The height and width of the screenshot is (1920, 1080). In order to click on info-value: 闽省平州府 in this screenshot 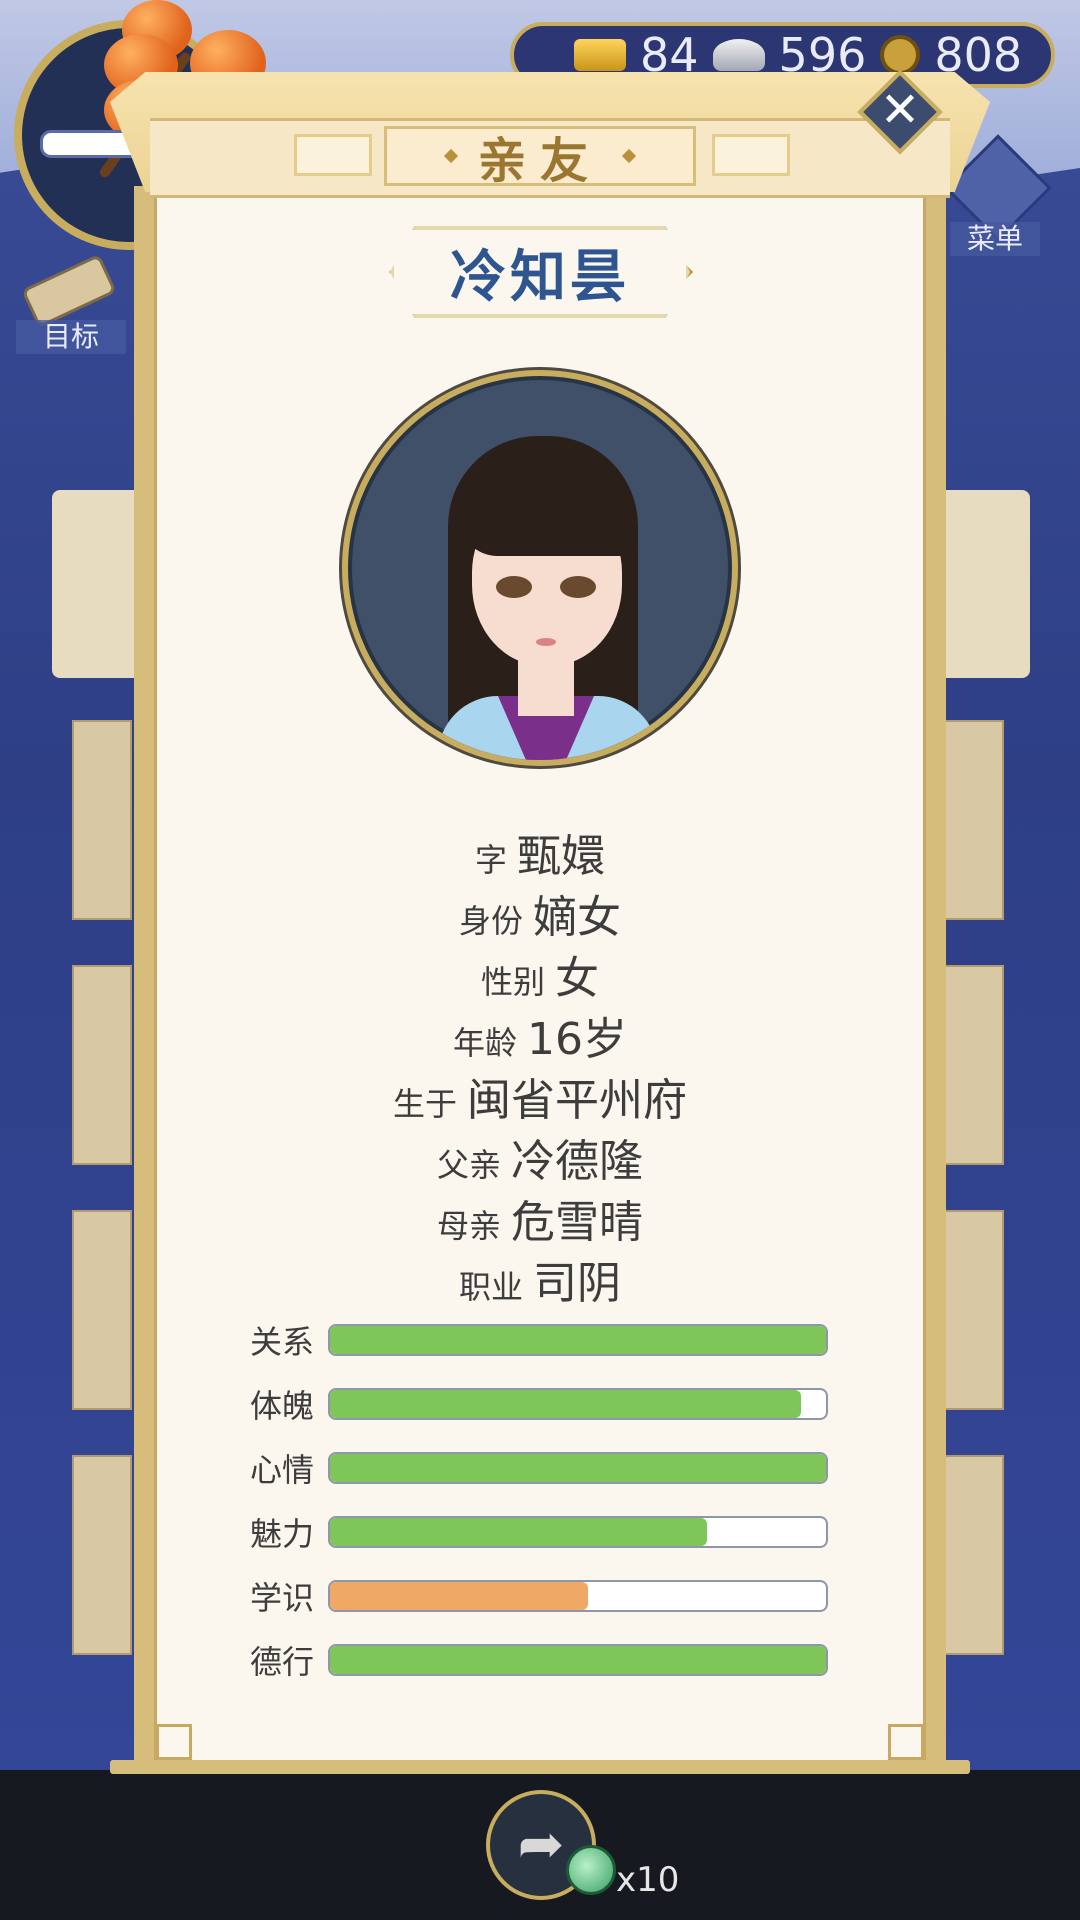, I will do `click(577, 1100)`.